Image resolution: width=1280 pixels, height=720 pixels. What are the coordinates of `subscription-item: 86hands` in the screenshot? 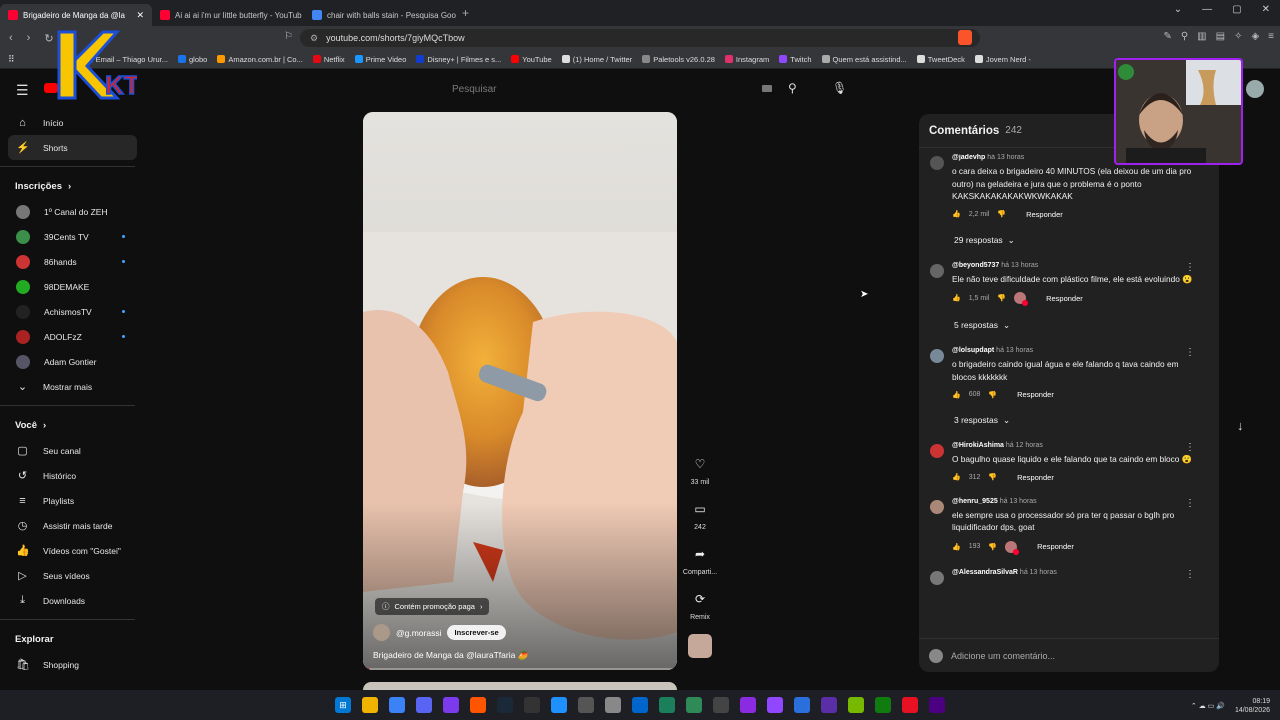 It's located at (68, 261).